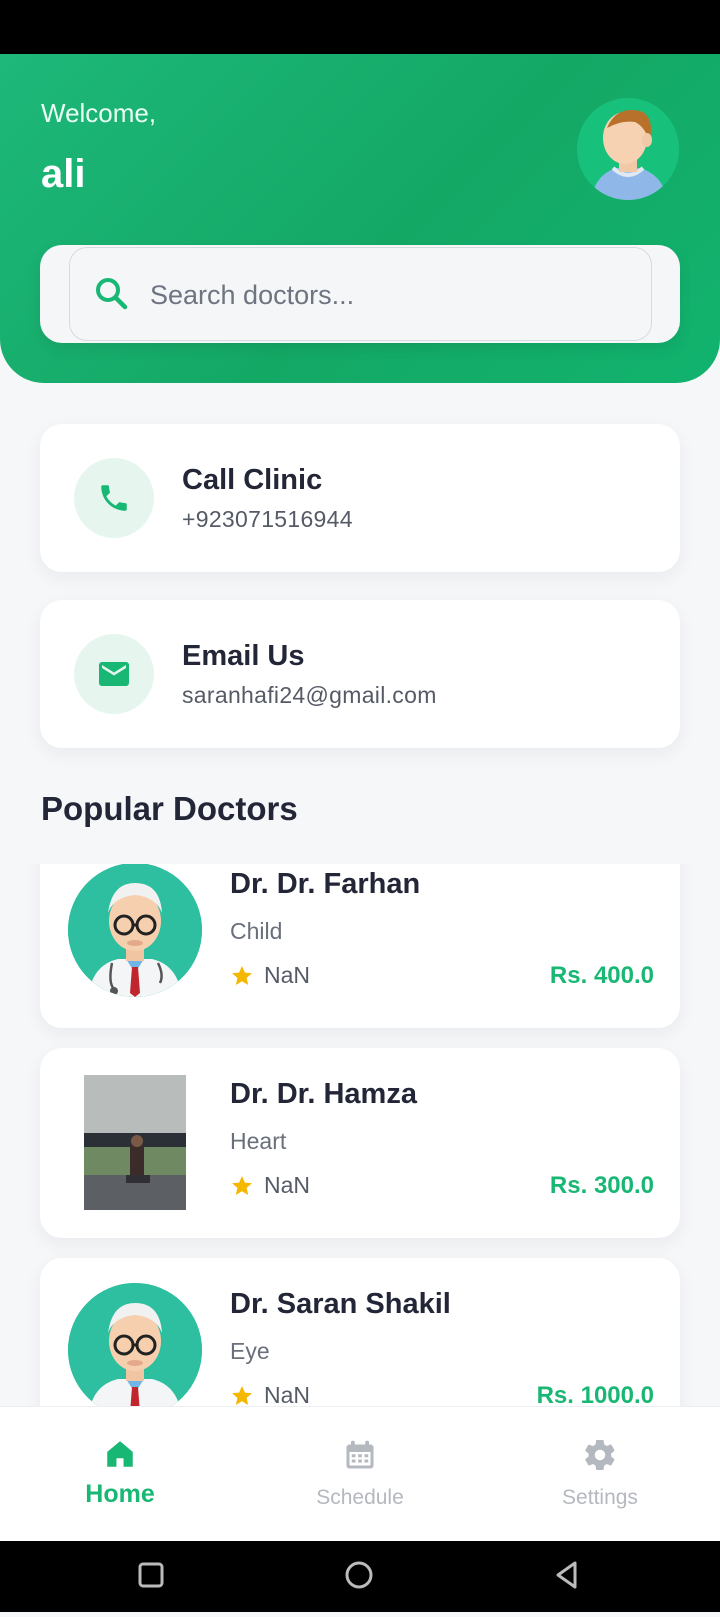 This screenshot has width=720, height=1617. Describe the element at coordinates (360, 27) in the screenshot. I see `status-bar` at that location.